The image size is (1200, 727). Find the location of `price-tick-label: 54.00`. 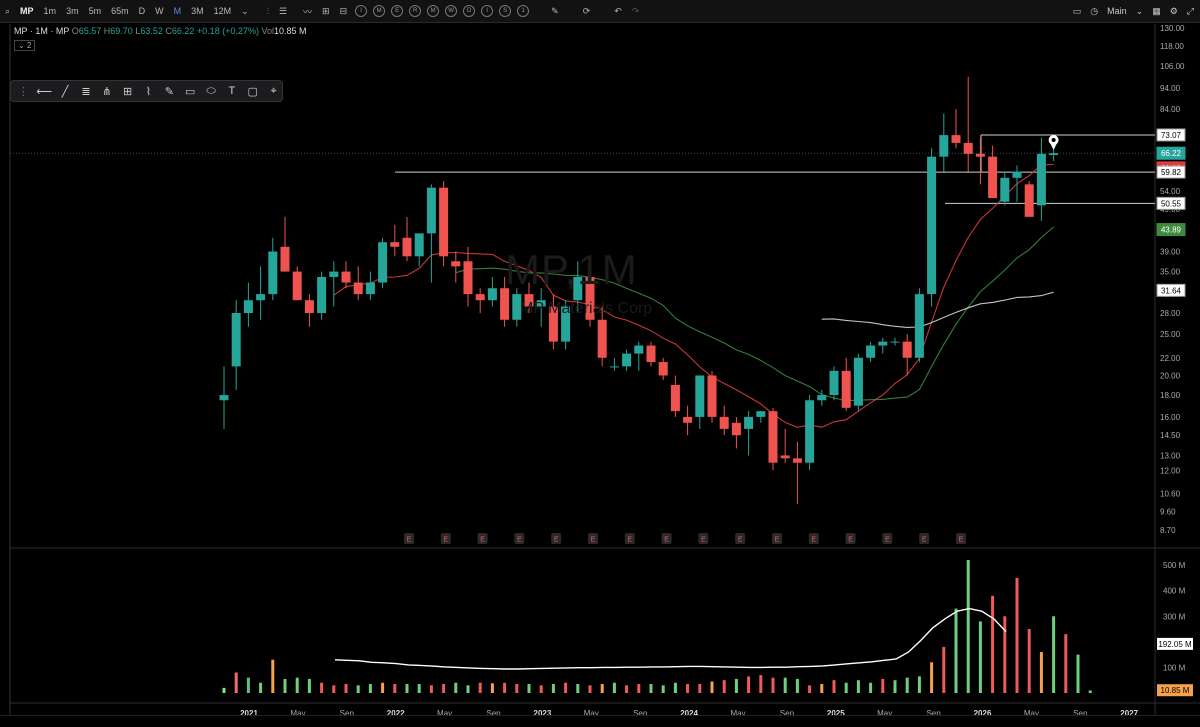

price-tick-label: 54.00 is located at coordinates (1170, 191).